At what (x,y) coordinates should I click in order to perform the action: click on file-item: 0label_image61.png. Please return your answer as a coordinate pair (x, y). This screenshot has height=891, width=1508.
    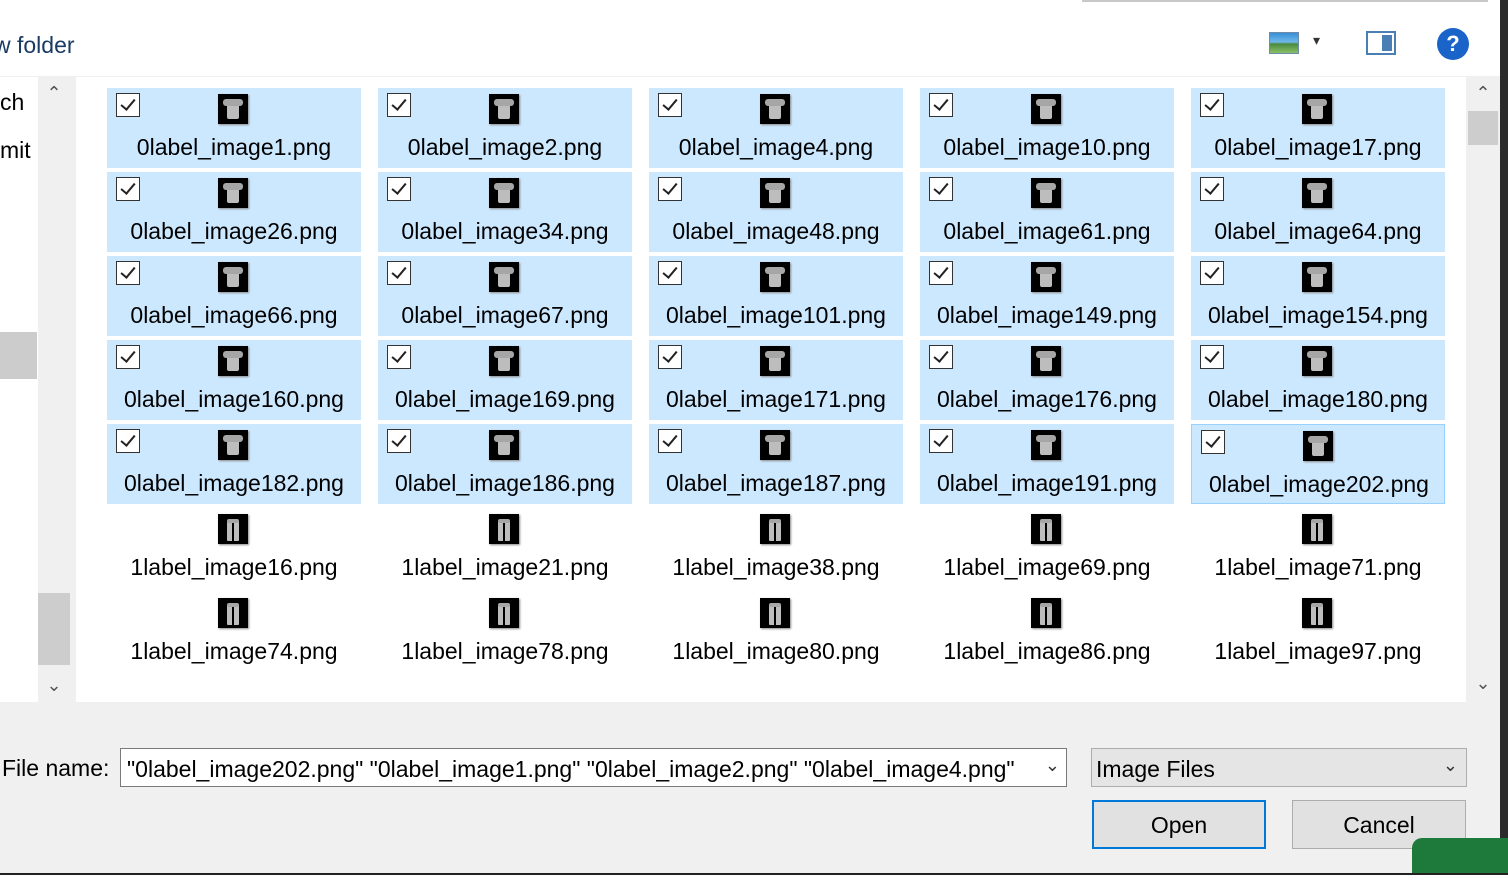
    Looking at the image, I should click on (1047, 212).